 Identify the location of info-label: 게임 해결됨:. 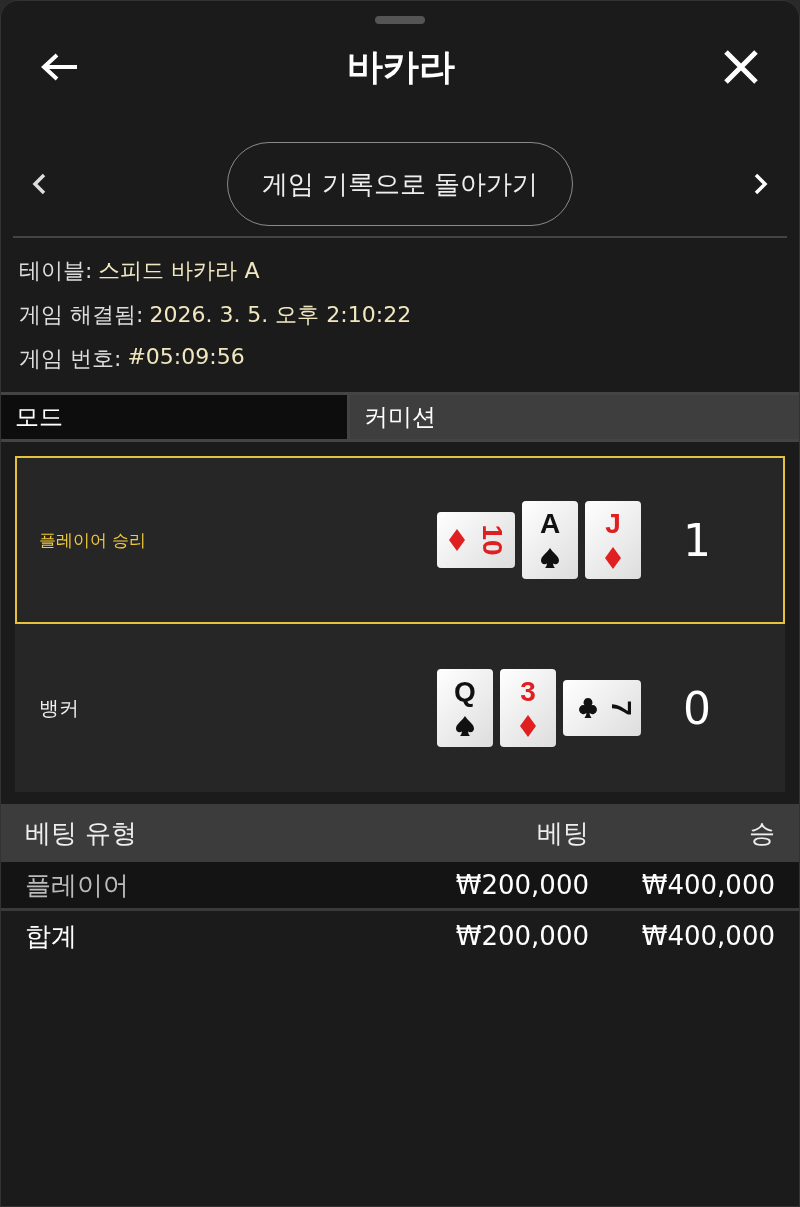
(81, 315).